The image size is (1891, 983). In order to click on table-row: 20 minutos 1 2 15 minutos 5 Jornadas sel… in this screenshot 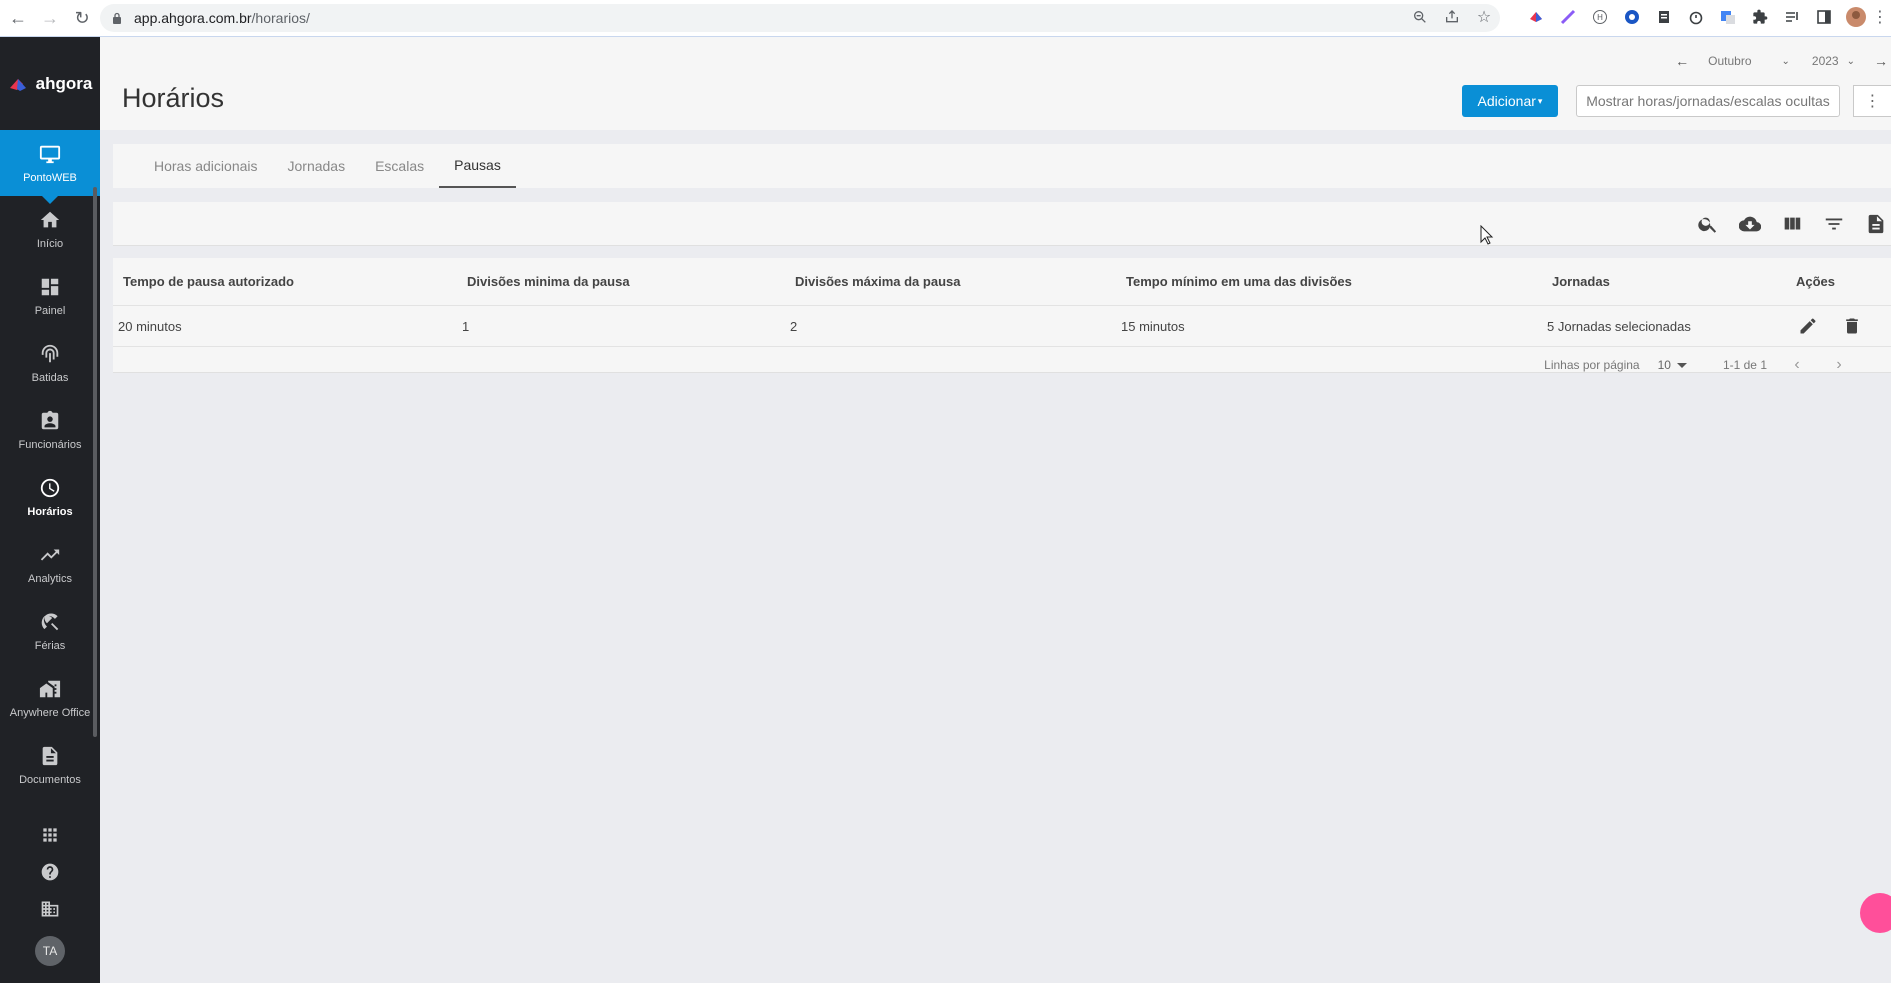, I will do `click(1002, 326)`.